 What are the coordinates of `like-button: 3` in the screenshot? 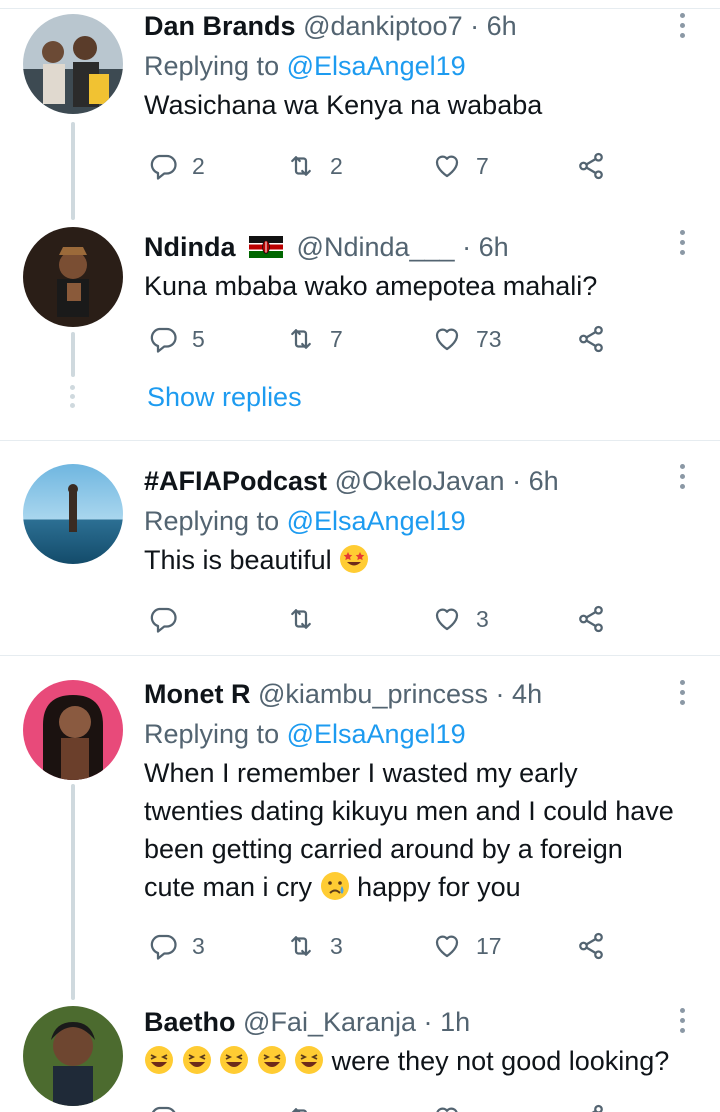 It's located at (460, 619).